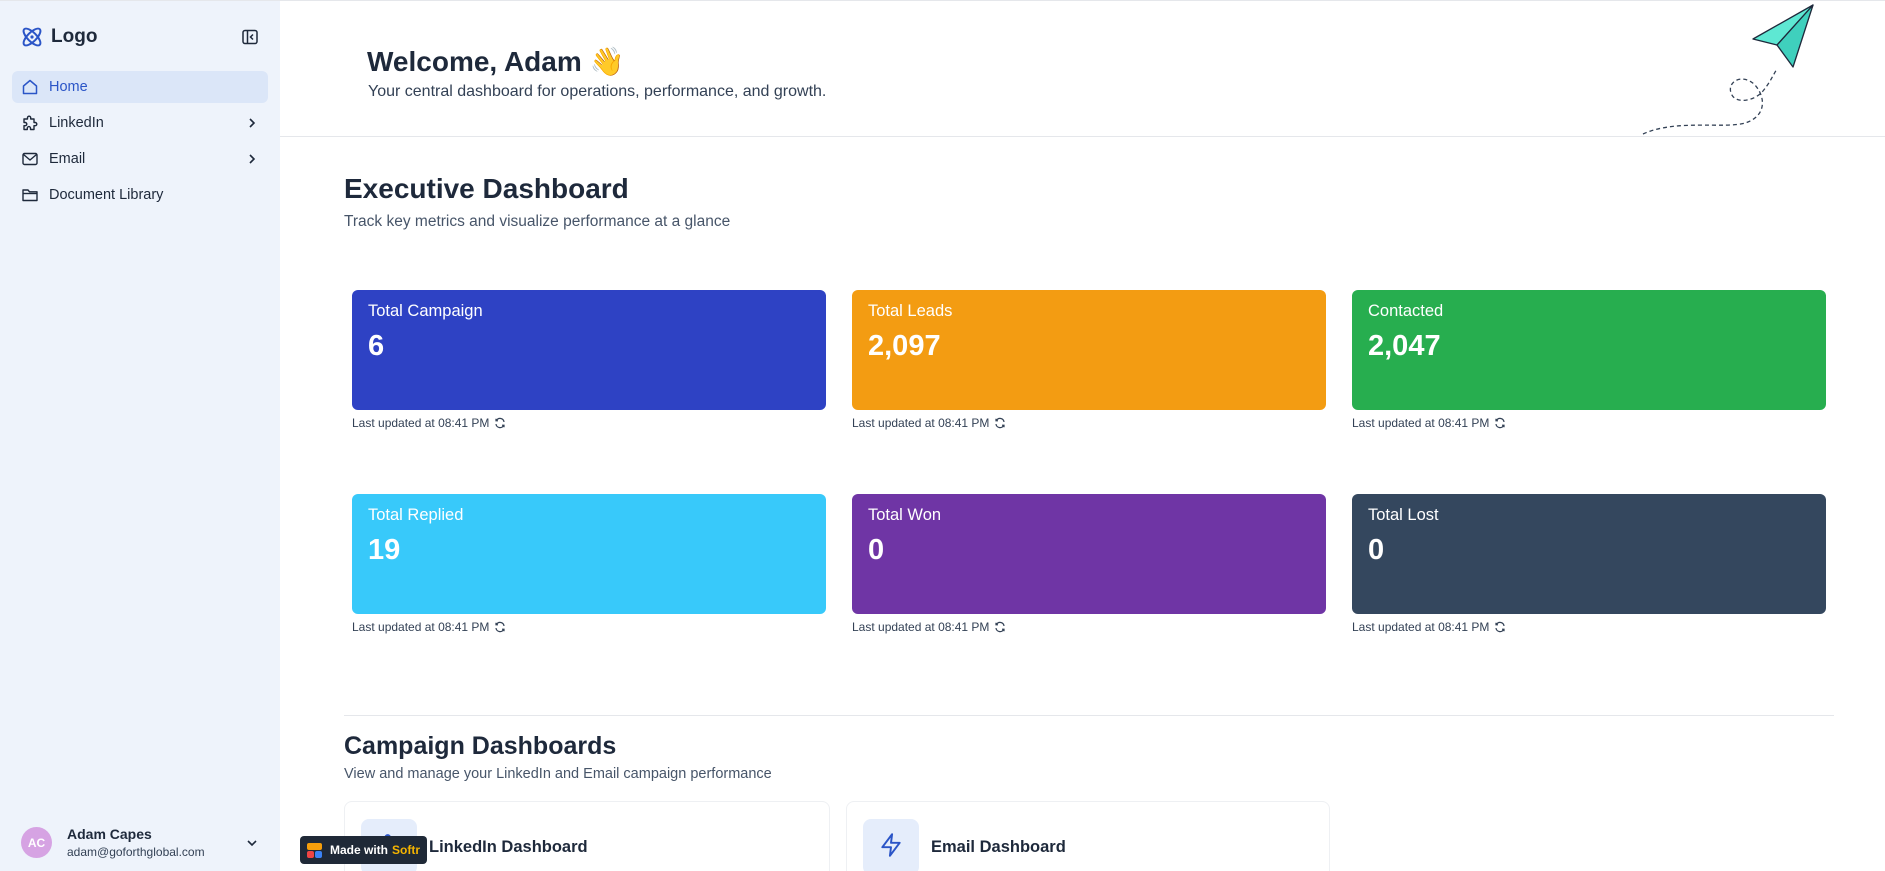 This screenshot has height=871, width=1885. Describe the element at coordinates (384, 550) in the screenshot. I see `metric-value: 19` at that location.